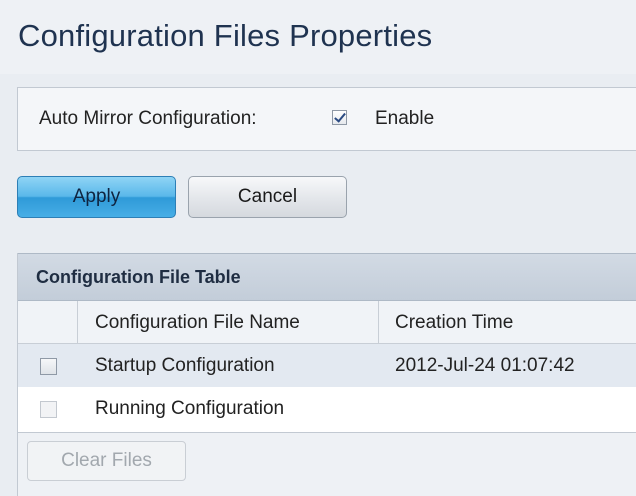 The image size is (636, 496). I want to click on cancel-button: Cancel, so click(267, 197).